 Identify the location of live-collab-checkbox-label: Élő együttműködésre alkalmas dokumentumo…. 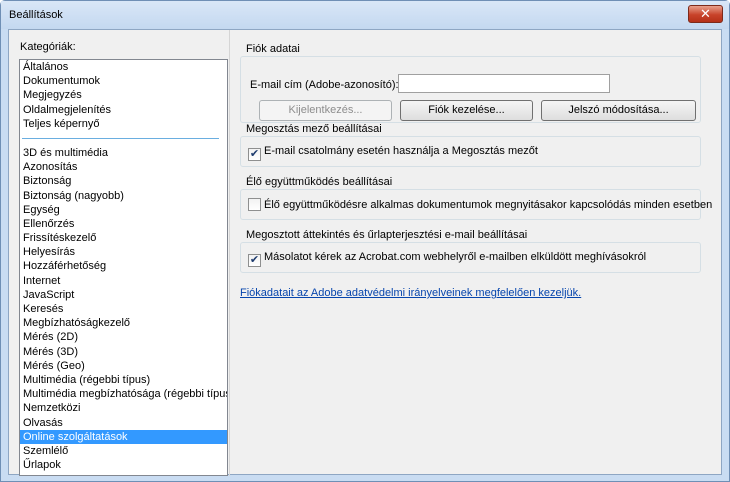
(488, 205).